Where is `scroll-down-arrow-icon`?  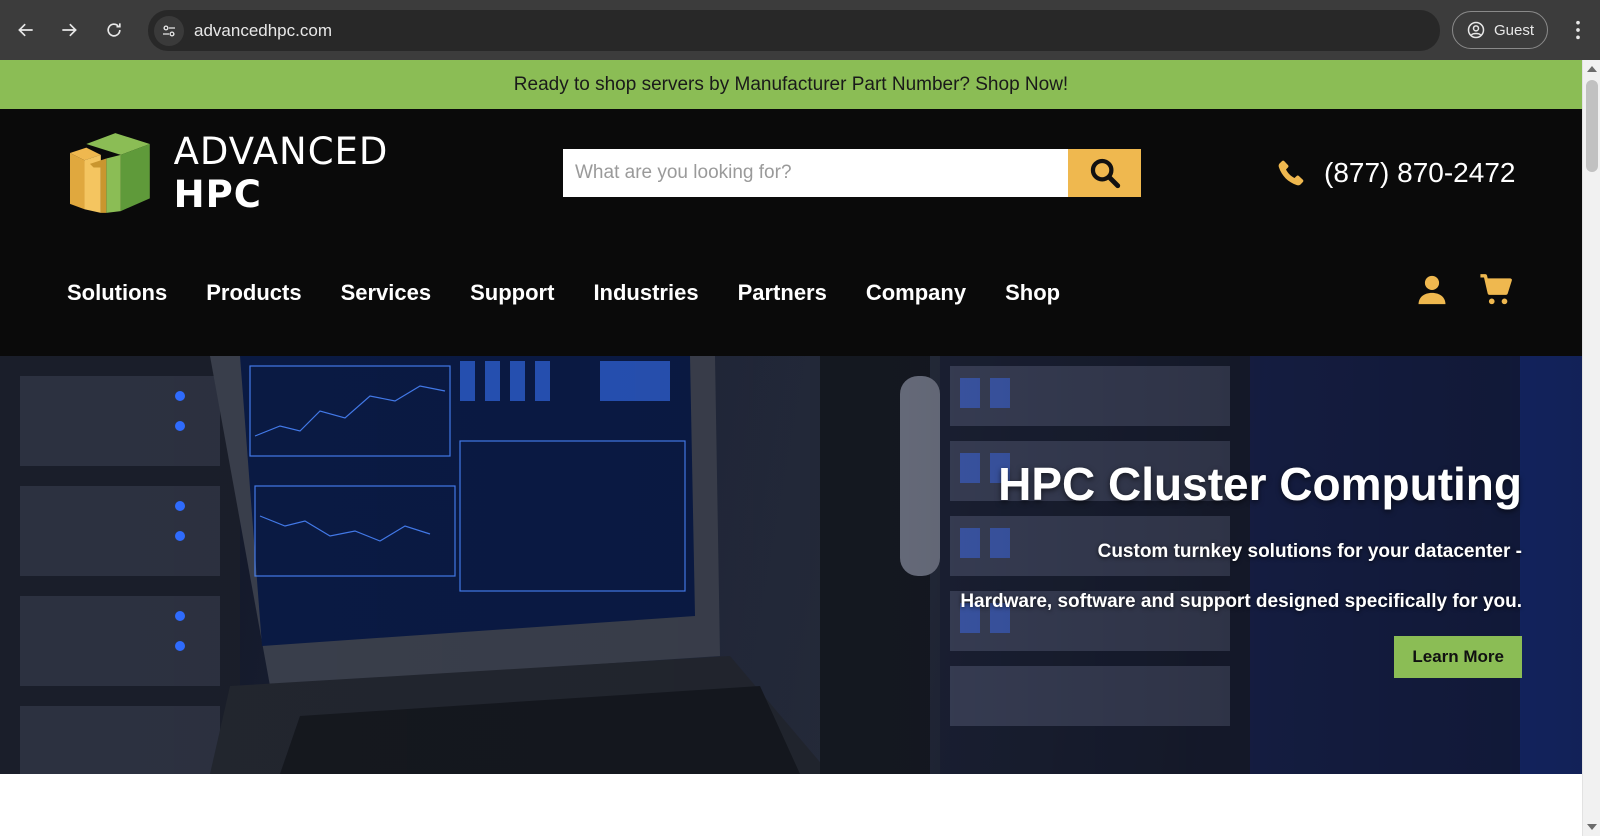
scroll-down-arrow-icon is located at coordinates (1592, 827).